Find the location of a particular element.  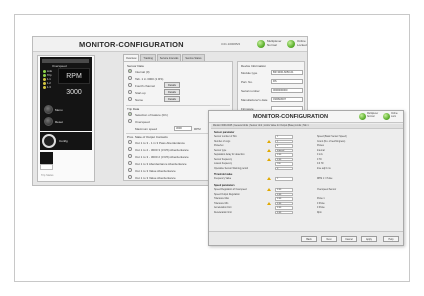

max-speed-label: Maximum speed is located at coordinates (146, 128).